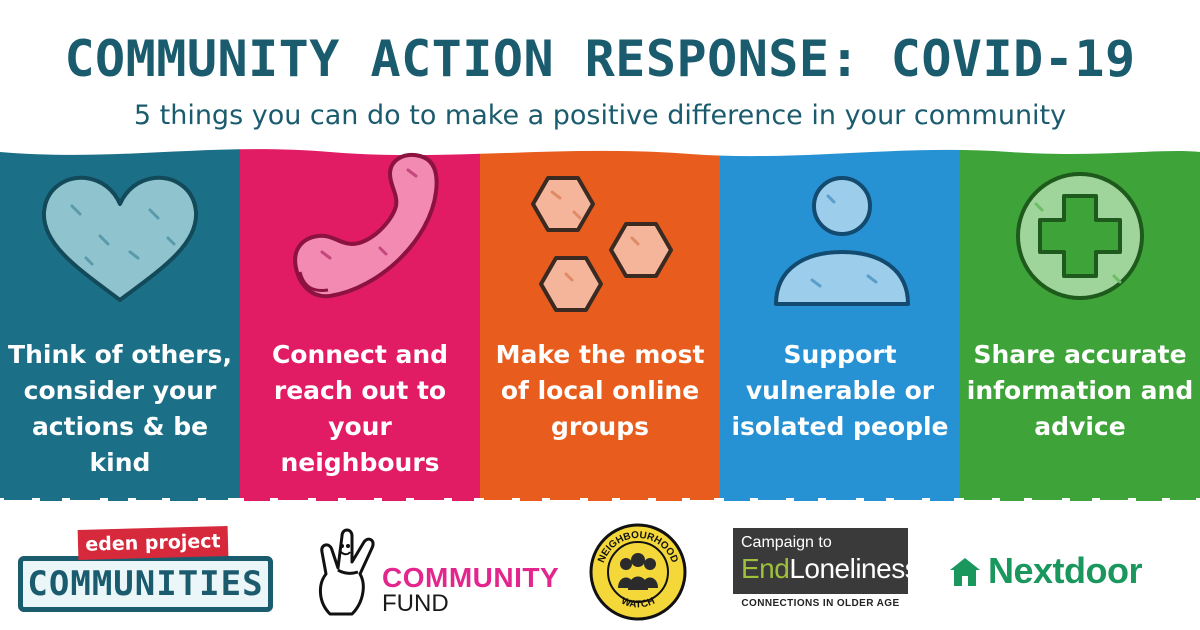  What do you see at coordinates (366, 226) in the screenshot?
I see `phone-icon` at bounding box center [366, 226].